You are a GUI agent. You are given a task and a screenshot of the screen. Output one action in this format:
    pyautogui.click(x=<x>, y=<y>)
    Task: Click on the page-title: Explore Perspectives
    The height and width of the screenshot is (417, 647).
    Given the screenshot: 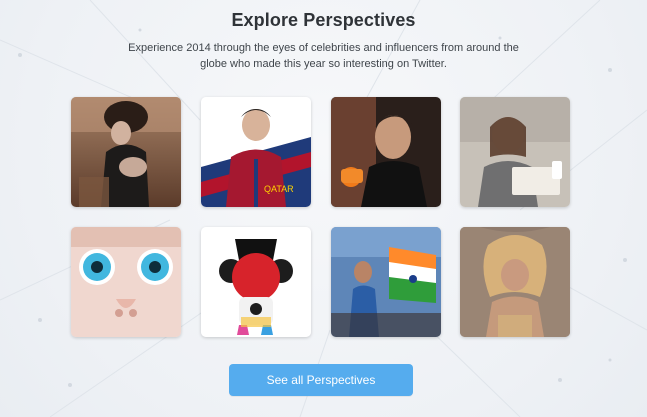 What is the action you would take?
    pyautogui.click(x=323, y=20)
    